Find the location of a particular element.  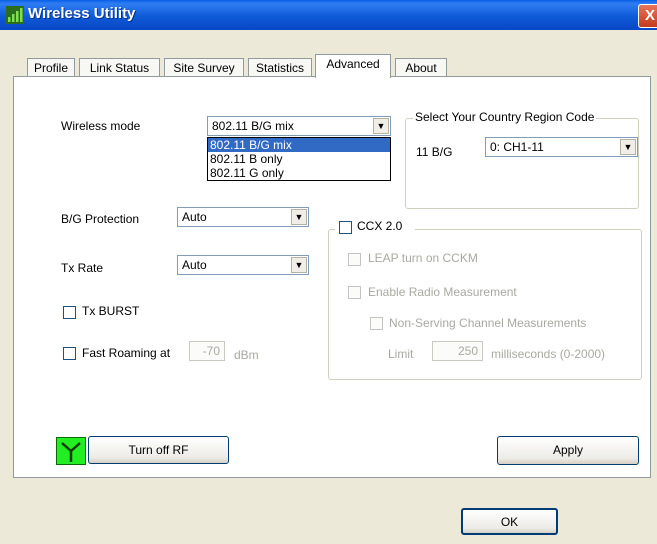

wireless-mode-option: 802.11 G only is located at coordinates (299, 173).